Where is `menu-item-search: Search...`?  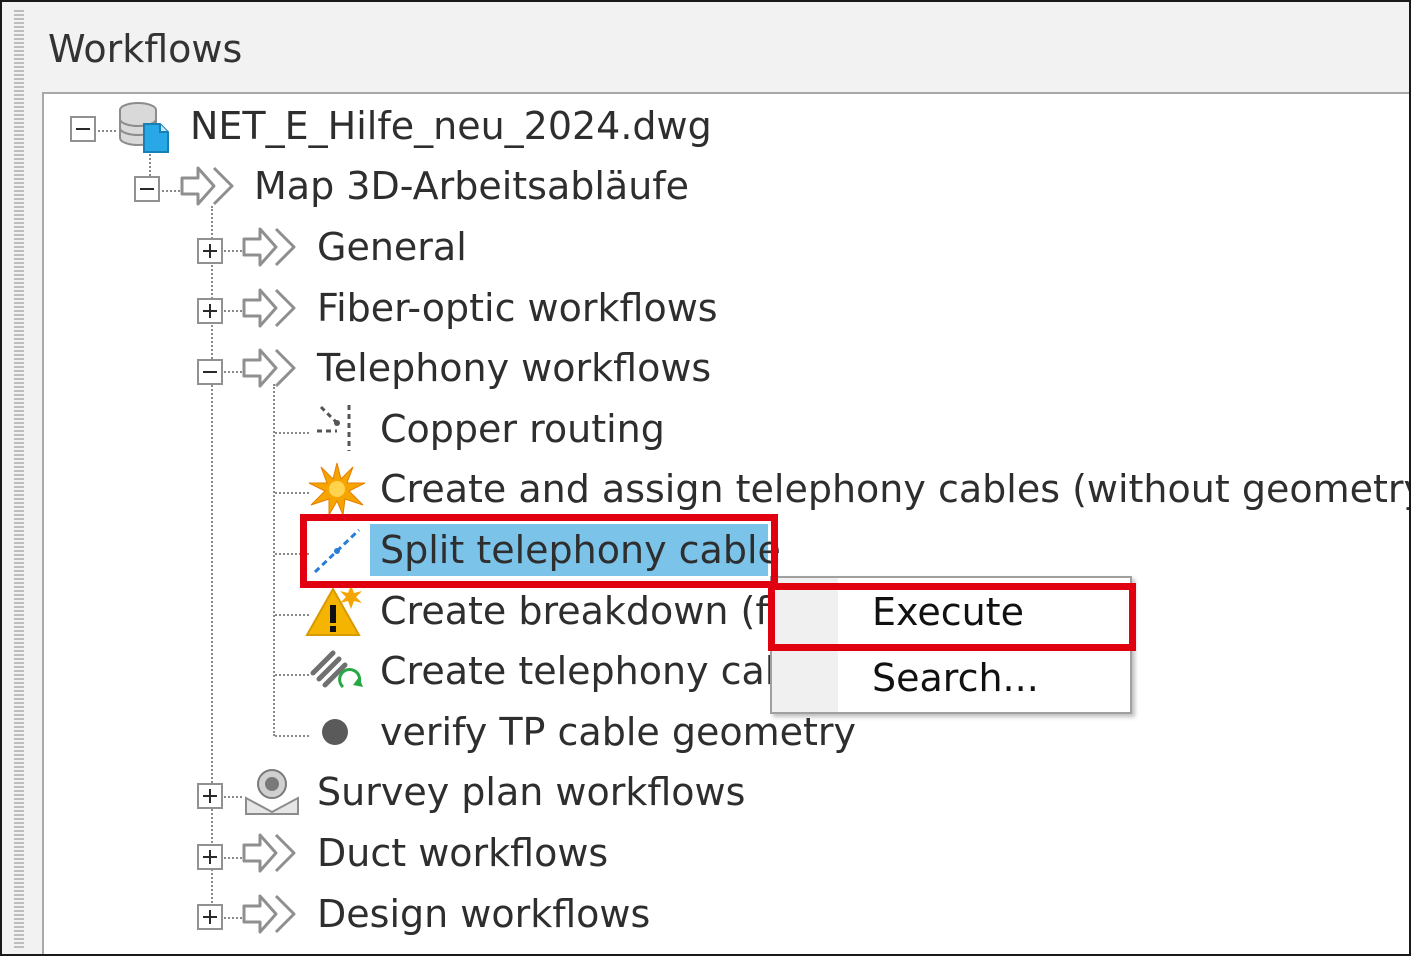 menu-item-search: Search... is located at coordinates (955, 678).